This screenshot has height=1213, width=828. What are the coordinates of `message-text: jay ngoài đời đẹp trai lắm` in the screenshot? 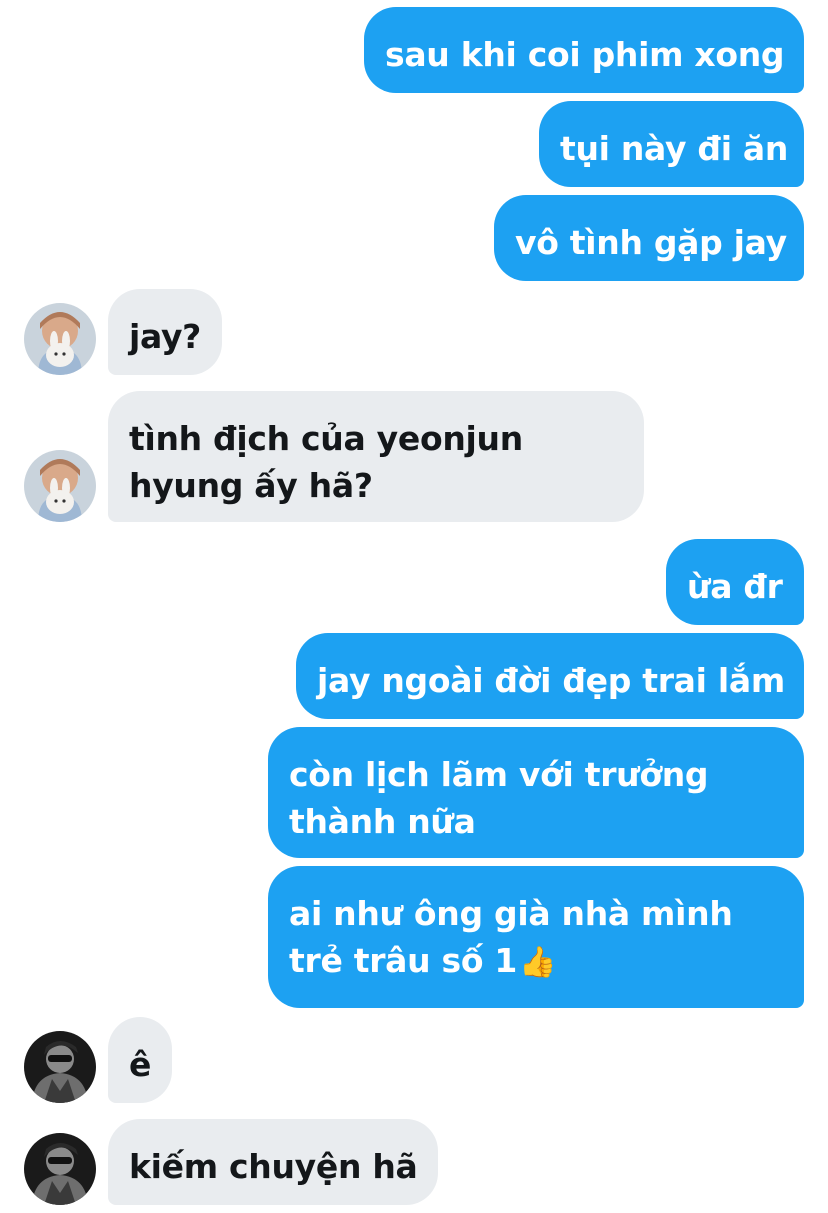 It's located at (551, 680).